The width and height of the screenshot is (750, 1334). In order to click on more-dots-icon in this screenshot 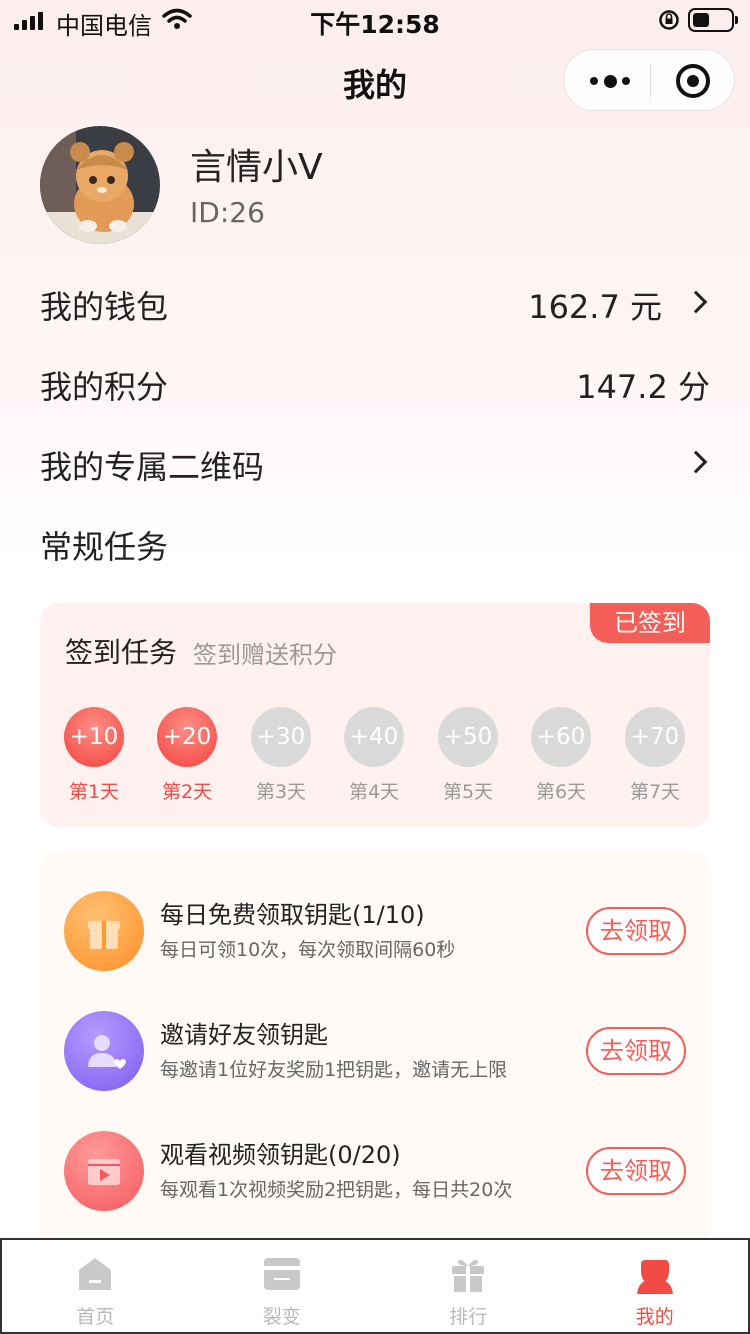, I will do `click(610, 81)`.